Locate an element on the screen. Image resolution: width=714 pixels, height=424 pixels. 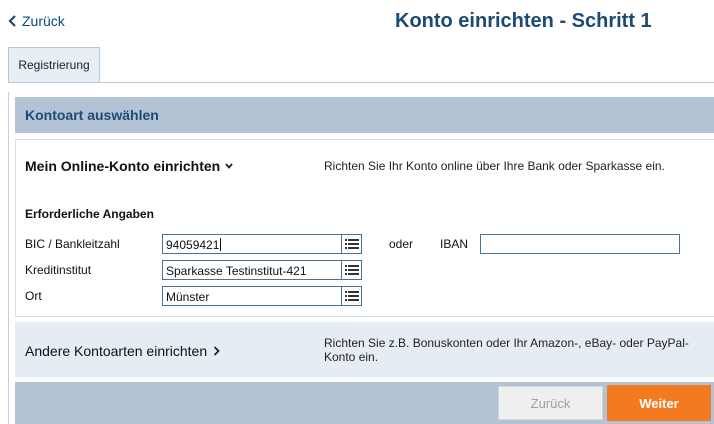
city-input: Münster is located at coordinates (252, 296).